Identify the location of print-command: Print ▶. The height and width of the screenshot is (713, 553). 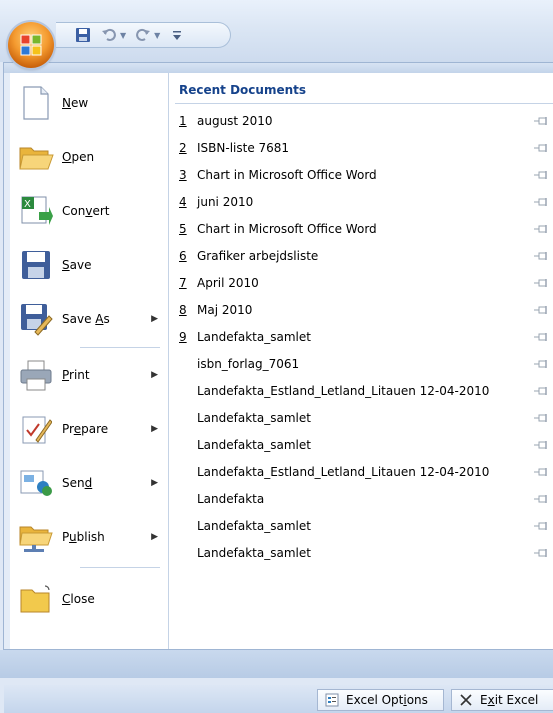
(89, 375).